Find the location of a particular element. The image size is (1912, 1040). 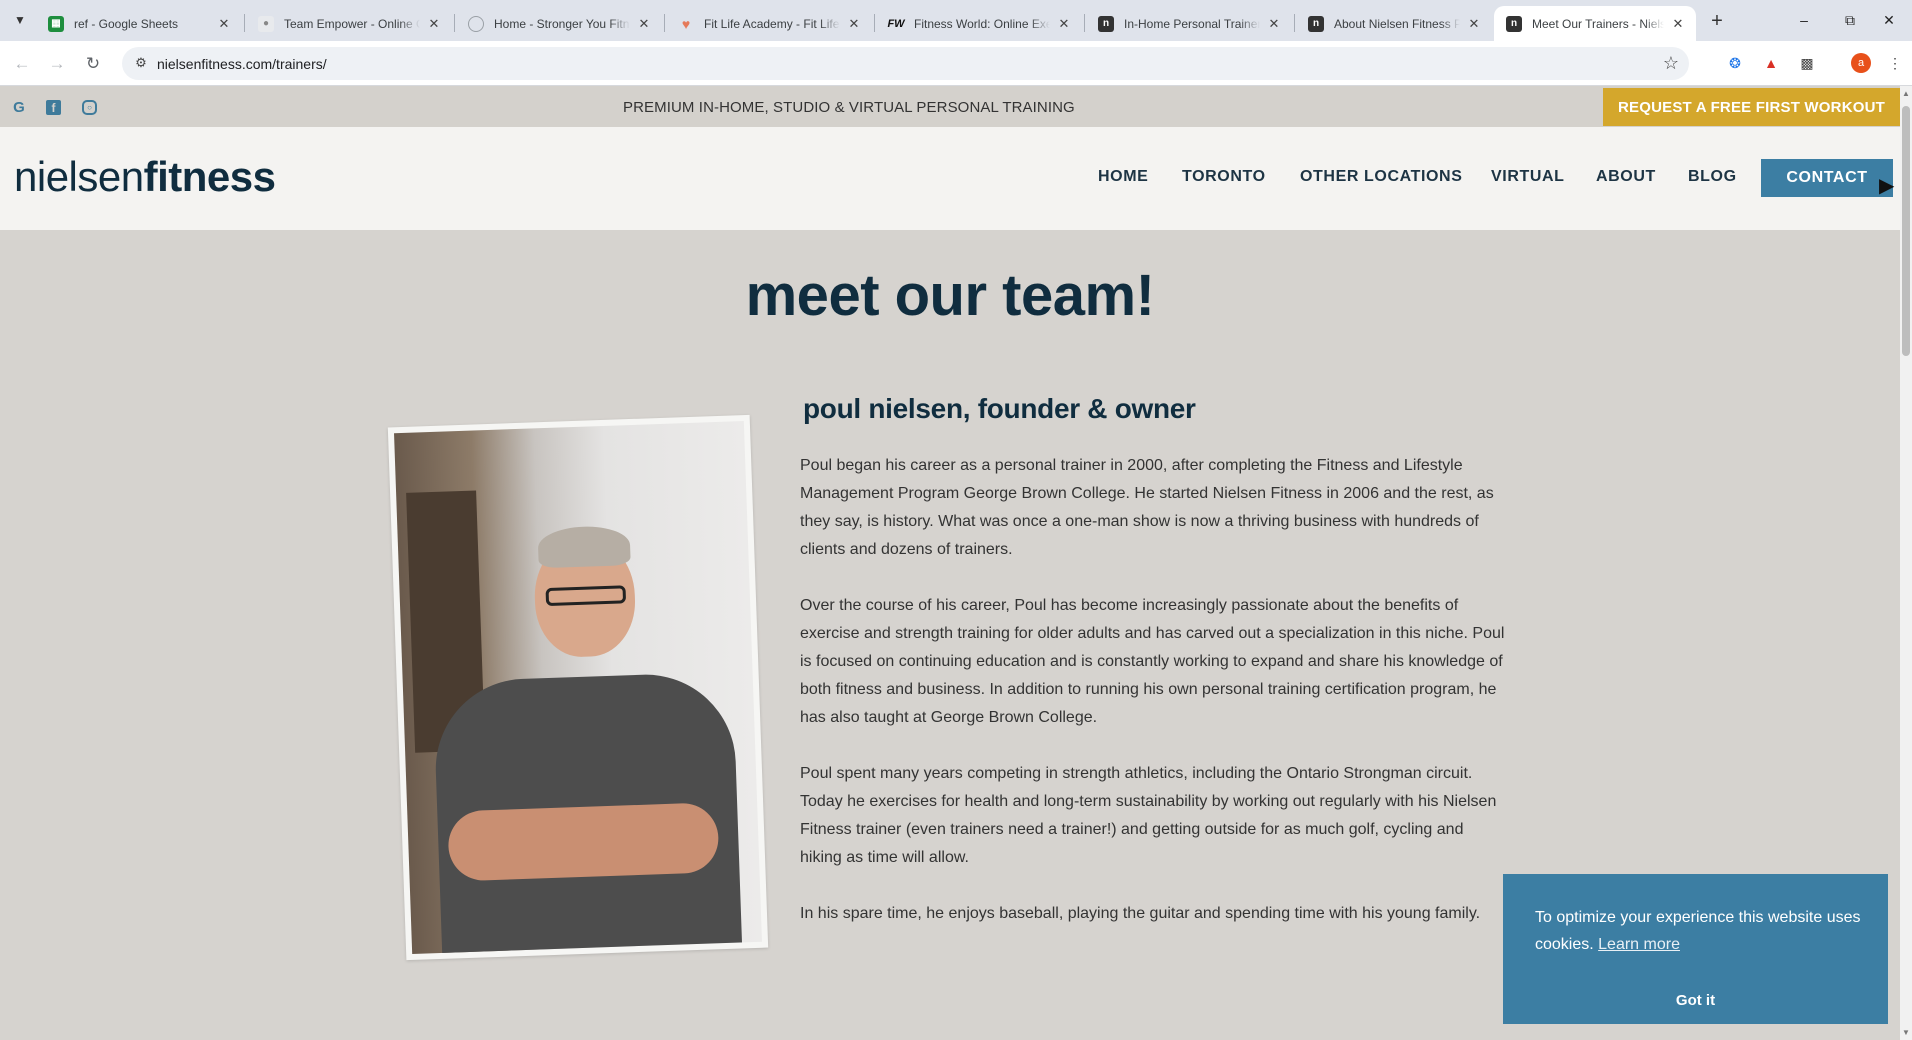

trainer-portrait-image is located at coordinates (578, 687).